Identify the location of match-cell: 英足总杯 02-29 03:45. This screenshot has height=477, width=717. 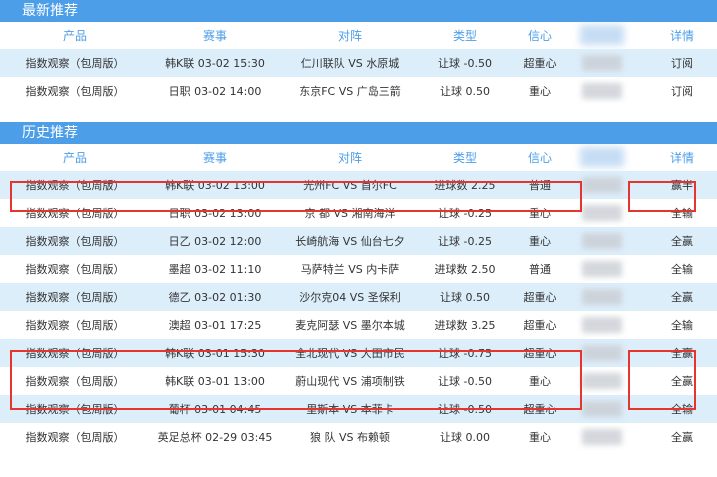
(215, 437).